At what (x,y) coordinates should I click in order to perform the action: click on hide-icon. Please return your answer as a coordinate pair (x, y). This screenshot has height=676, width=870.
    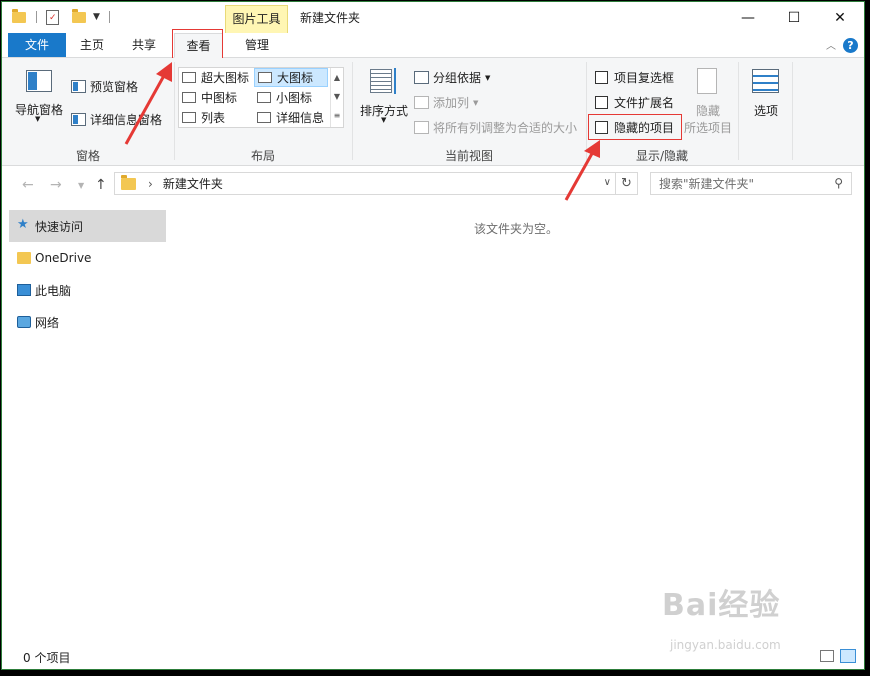
    Looking at the image, I should click on (707, 81).